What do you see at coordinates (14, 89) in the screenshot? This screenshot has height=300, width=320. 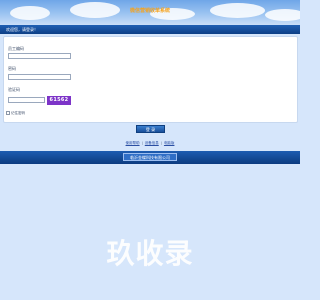 I see `captcha-label: 验证码` at bounding box center [14, 89].